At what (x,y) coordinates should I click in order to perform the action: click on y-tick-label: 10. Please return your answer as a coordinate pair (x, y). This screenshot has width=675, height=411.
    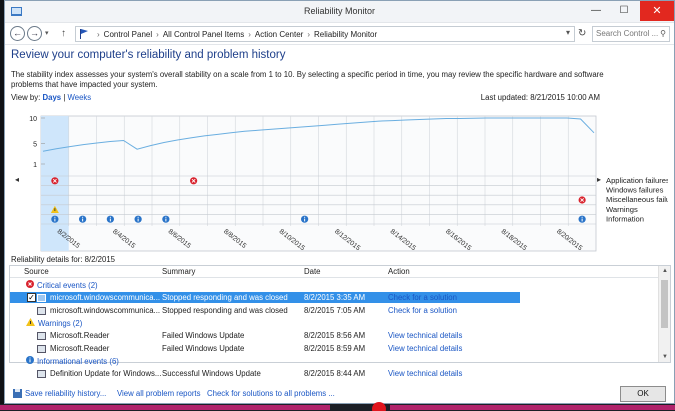
    Looking at the image, I should click on (33, 119).